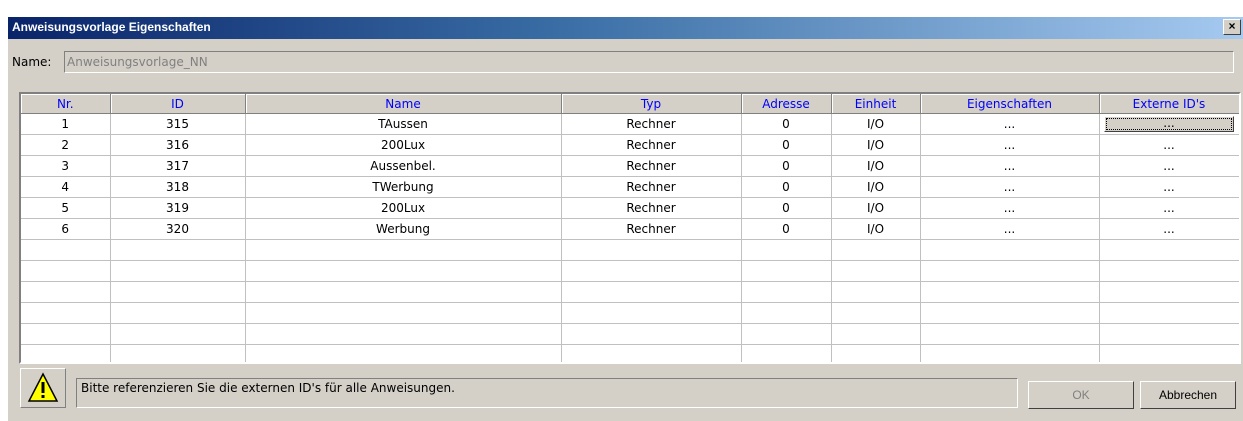 Image resolution: width=1243 pixels, height=421 pixels. I want to click on cell-name: TAussen, so click(403, 124).